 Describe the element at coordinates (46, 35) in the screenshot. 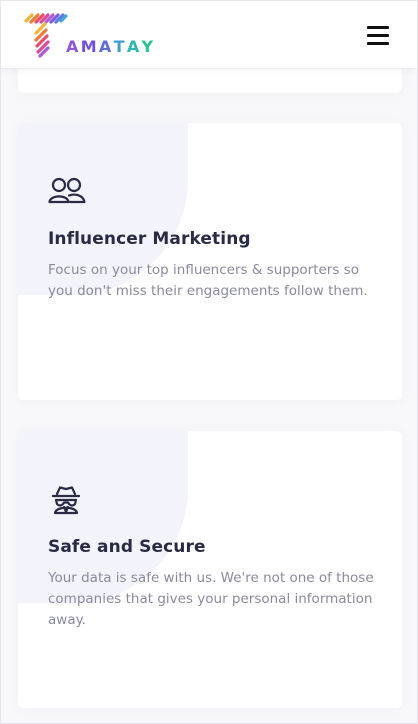

I see `logo-mark-icon` at that location.